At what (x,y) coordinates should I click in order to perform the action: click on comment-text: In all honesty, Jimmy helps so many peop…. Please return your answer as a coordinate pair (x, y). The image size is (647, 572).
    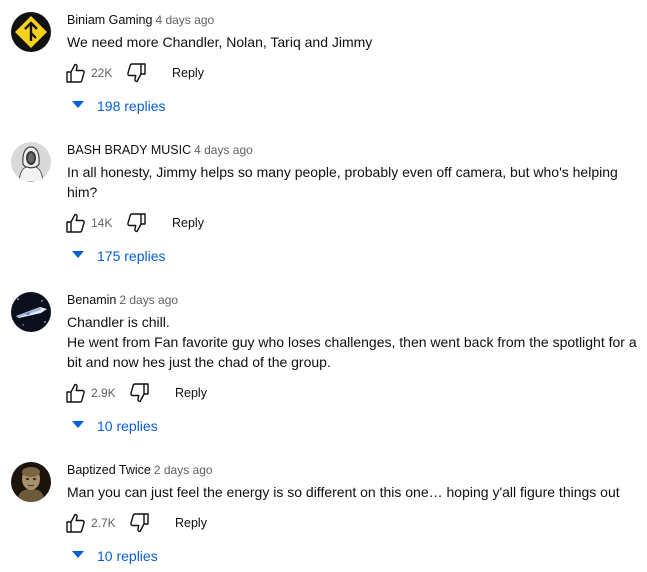
    Looking at the image, I should click on (354, 182).